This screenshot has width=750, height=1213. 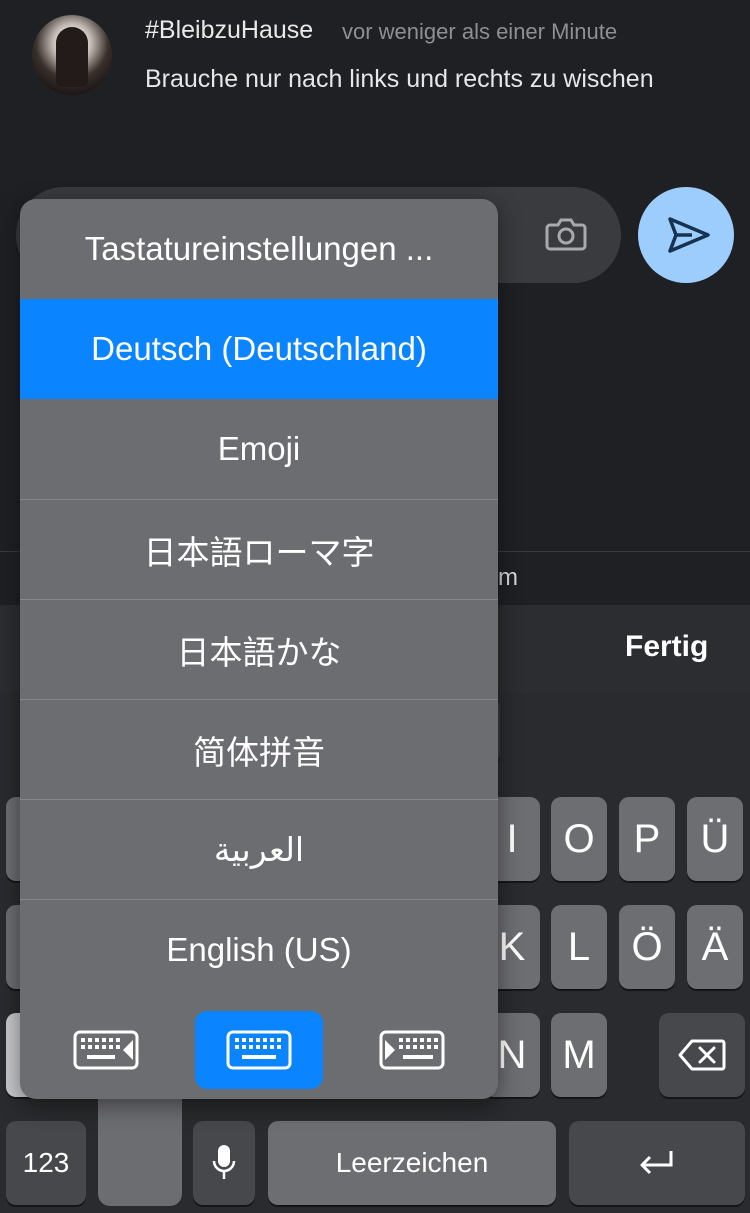 What do you see at coordinates (259, 449) in the screenshot?
I see `menu-item-emoji: Emoji` at bounding box center [259, 449].